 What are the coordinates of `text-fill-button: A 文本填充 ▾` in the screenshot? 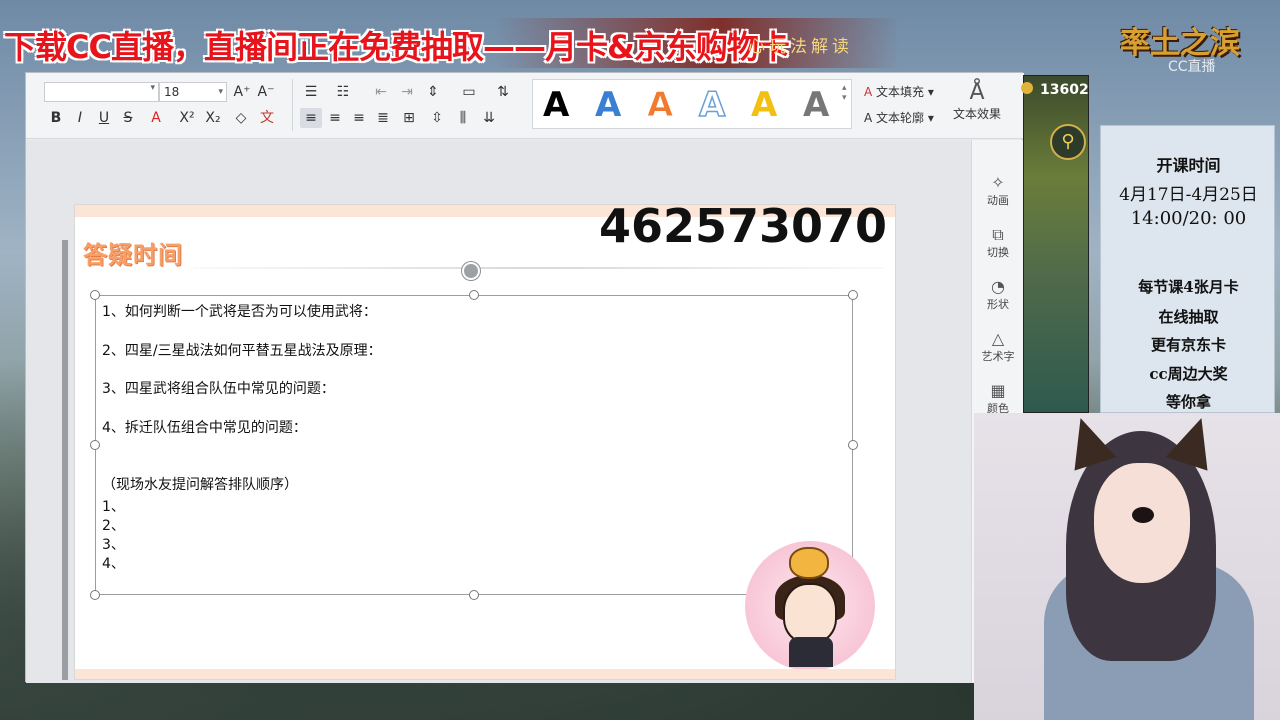 It's located at (899, 91).